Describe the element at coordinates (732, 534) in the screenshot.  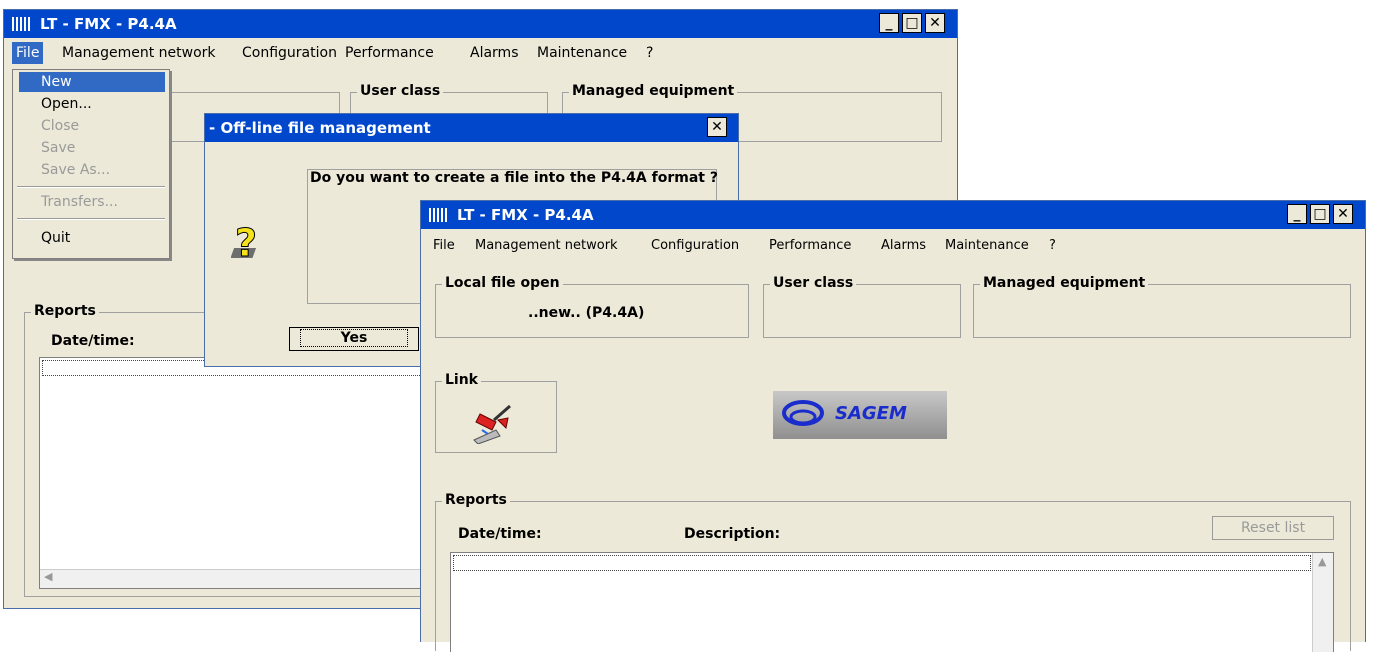
I see `description-label: Description:` at that location.